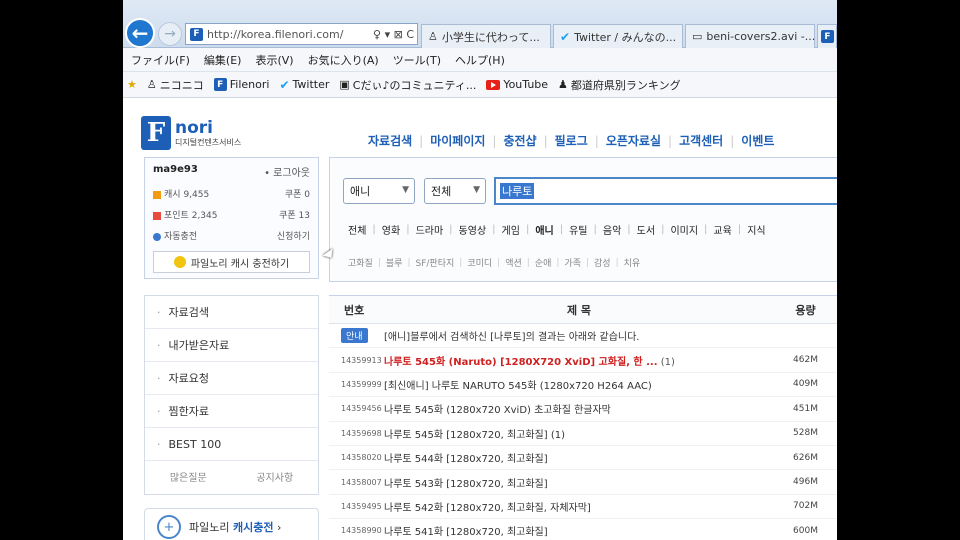 This screenshot has height=540, width=960. What do you see at coordinates (195, 444) in the screenshot?
I see `side-item-label: BEST 100` at bounding box center [195, 444].